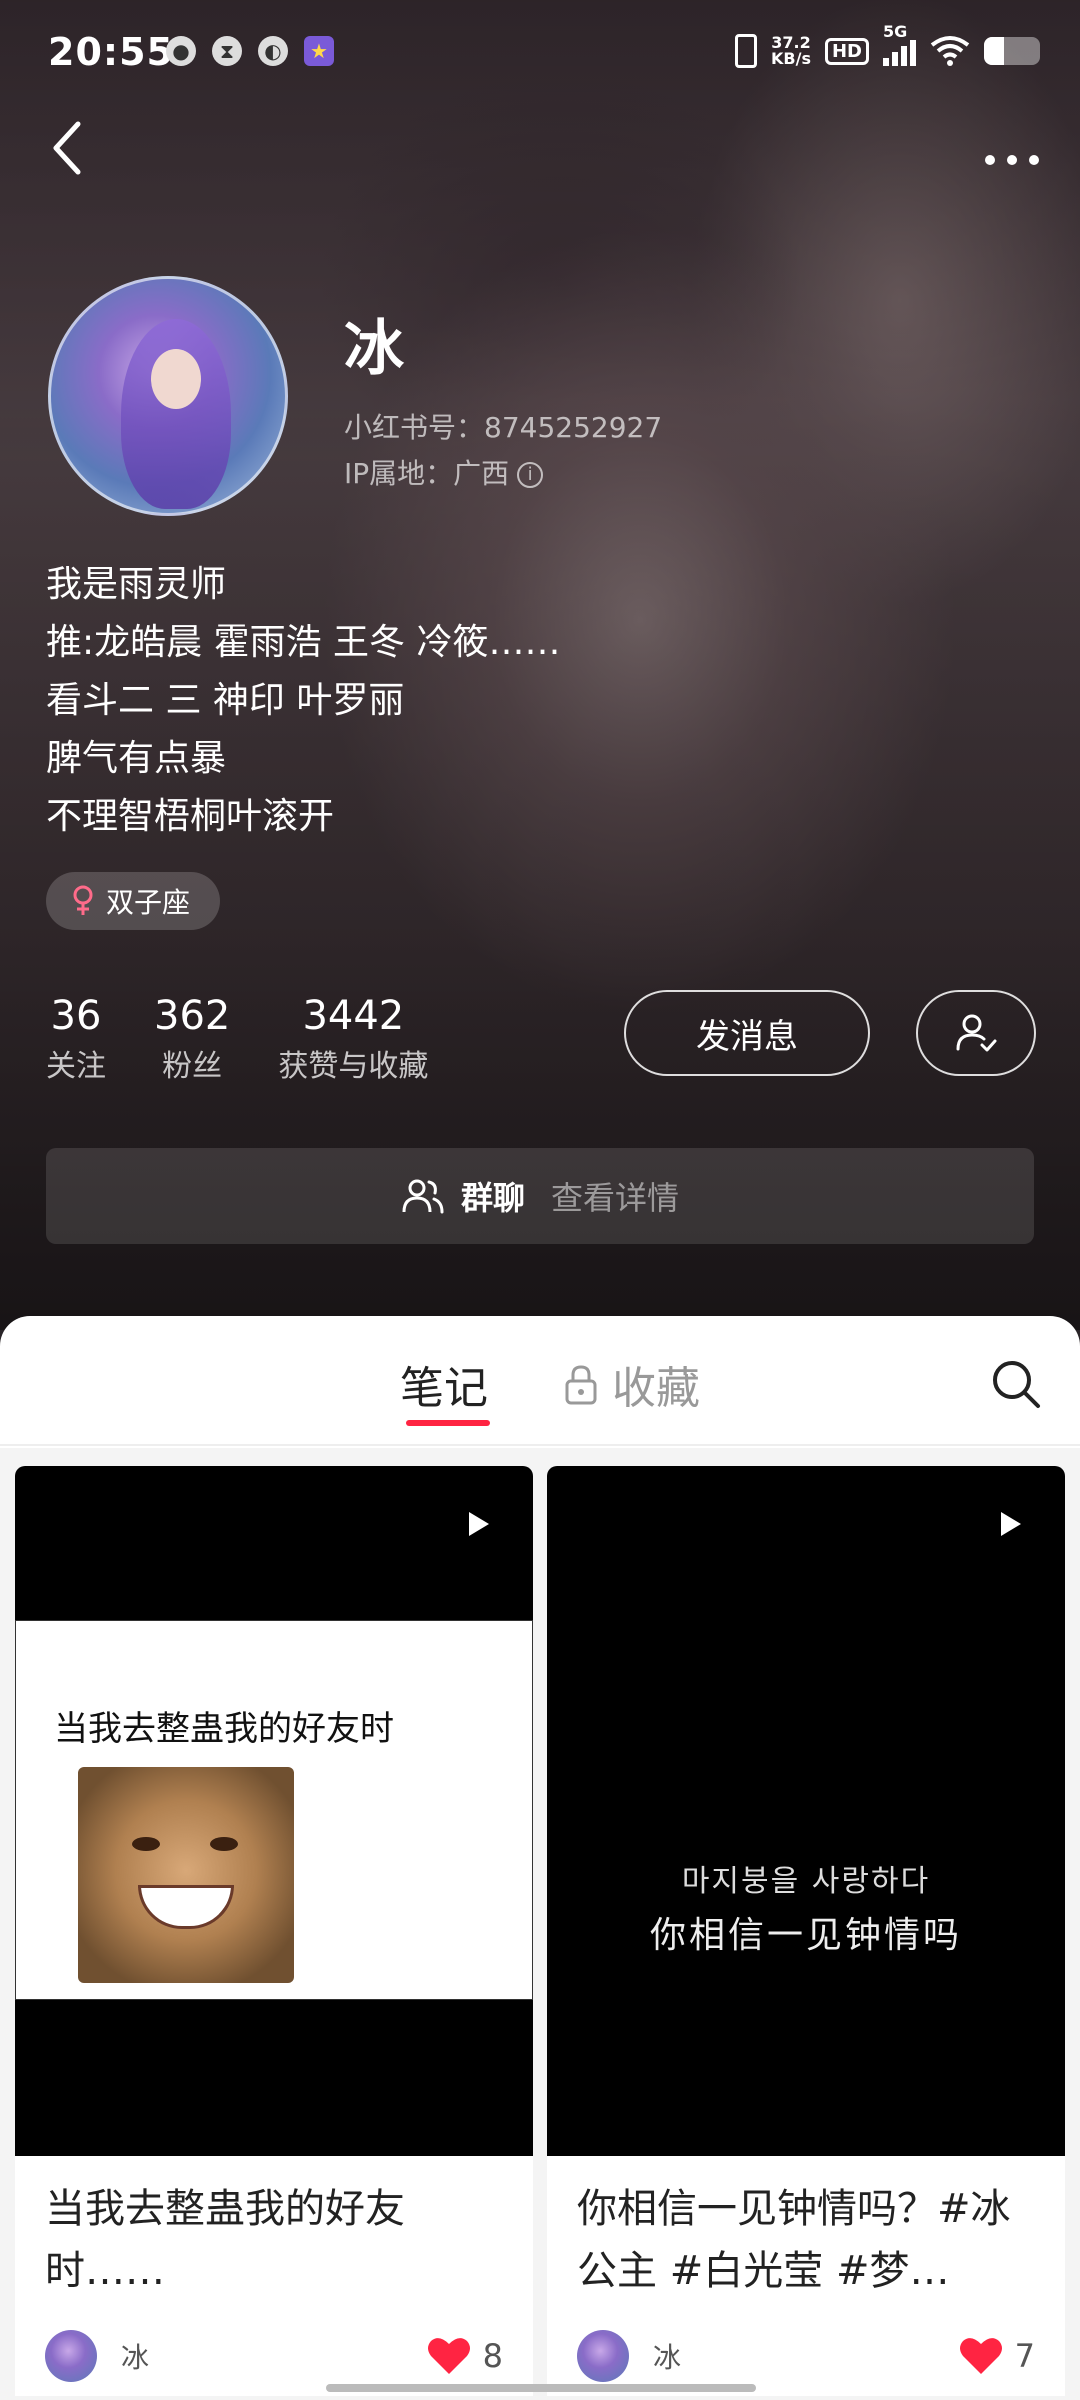 The height and width of the screenshot is (2400, 1080). I want to click on stat-followers: 362 粉丝, so click(192, 1037).